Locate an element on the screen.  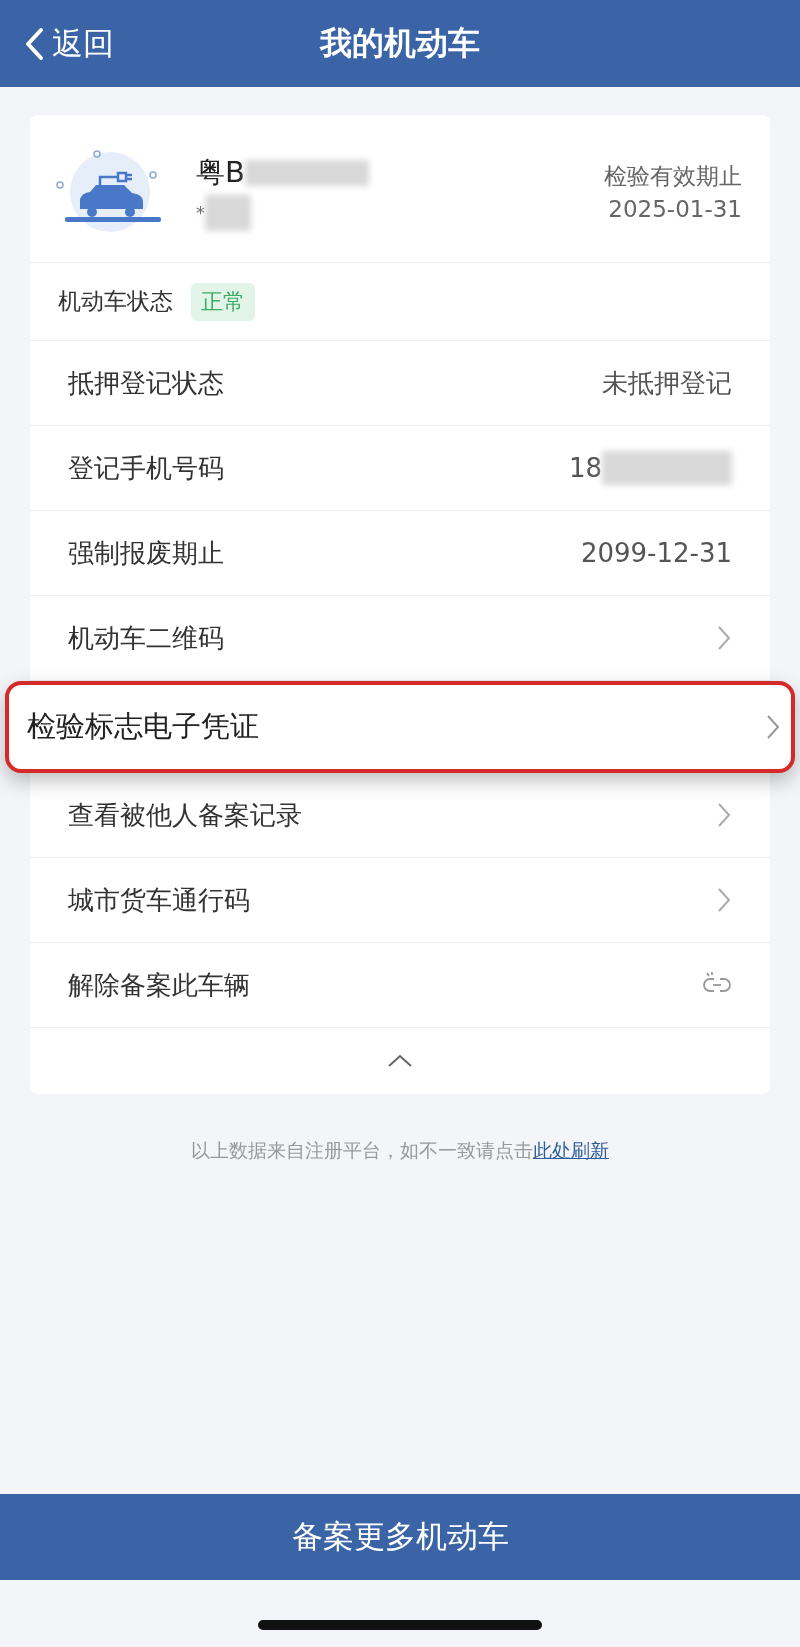
row-label: 机动车二维码 is located at coordinates (146, 638).